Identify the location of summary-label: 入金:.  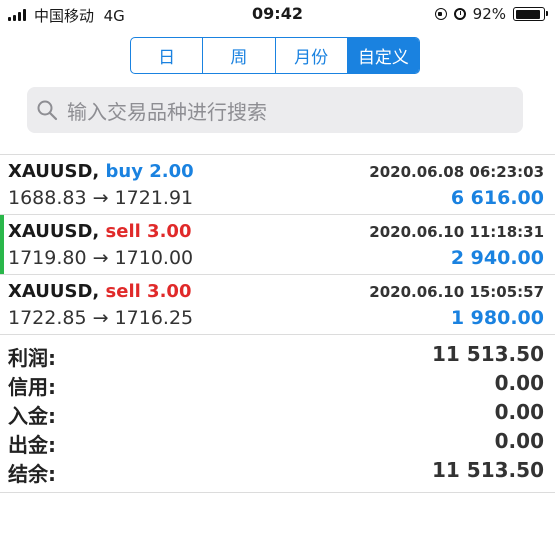
(32, 416).